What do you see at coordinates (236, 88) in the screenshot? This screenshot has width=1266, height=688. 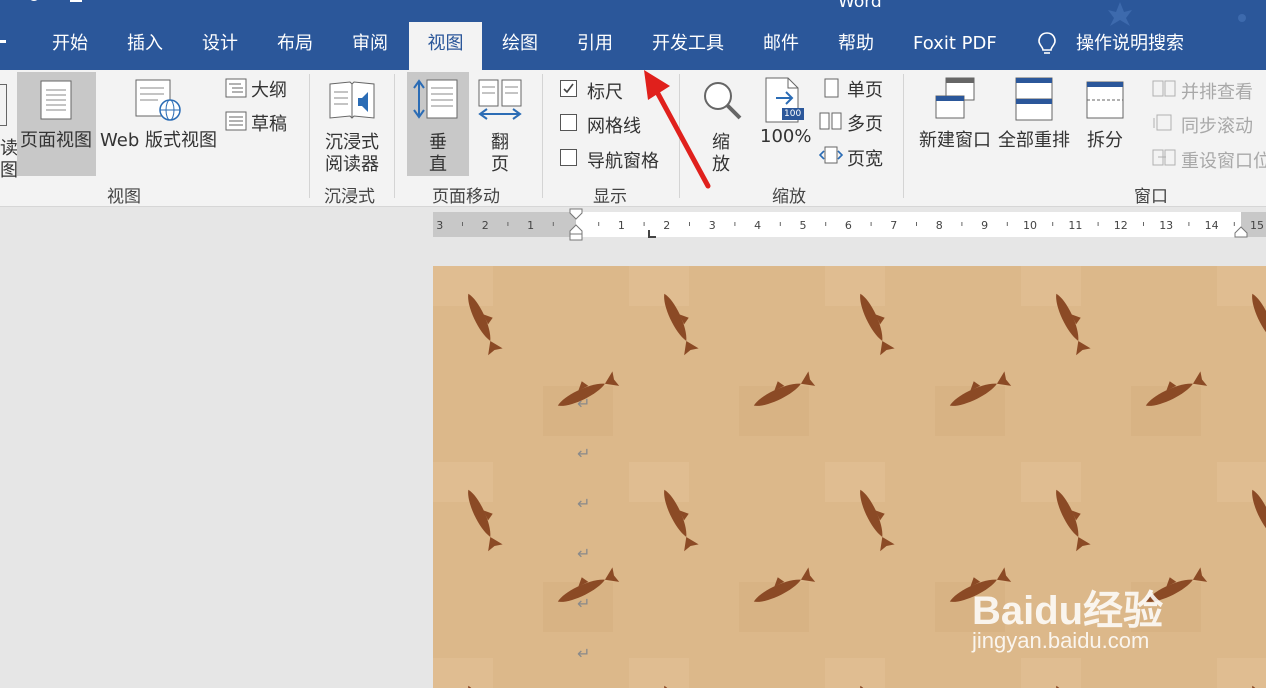 I see `outline-icon` at bounding box center [236, 88].